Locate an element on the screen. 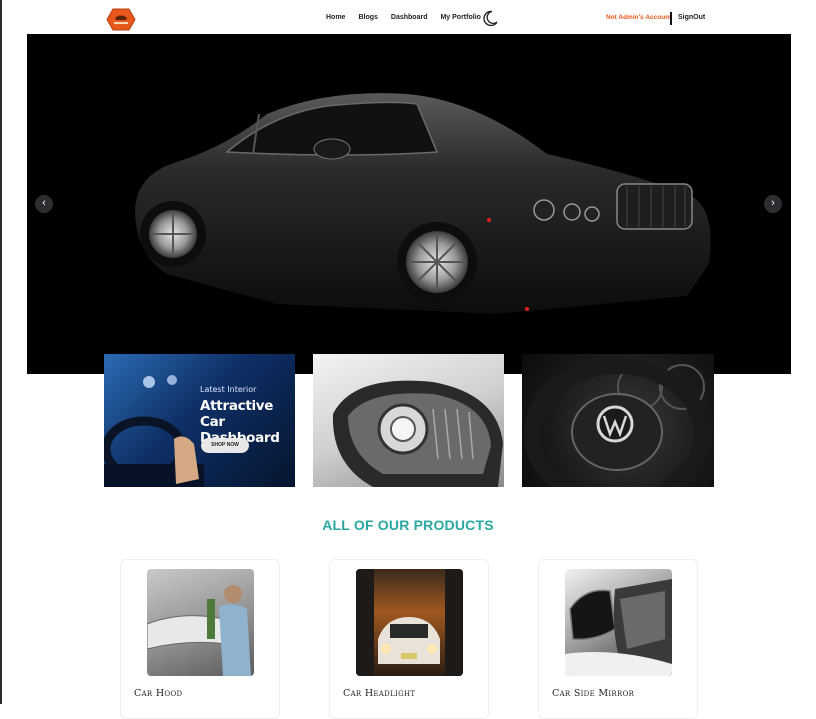  product-card: Car Side Mirror is located at coordinates (618, 639).